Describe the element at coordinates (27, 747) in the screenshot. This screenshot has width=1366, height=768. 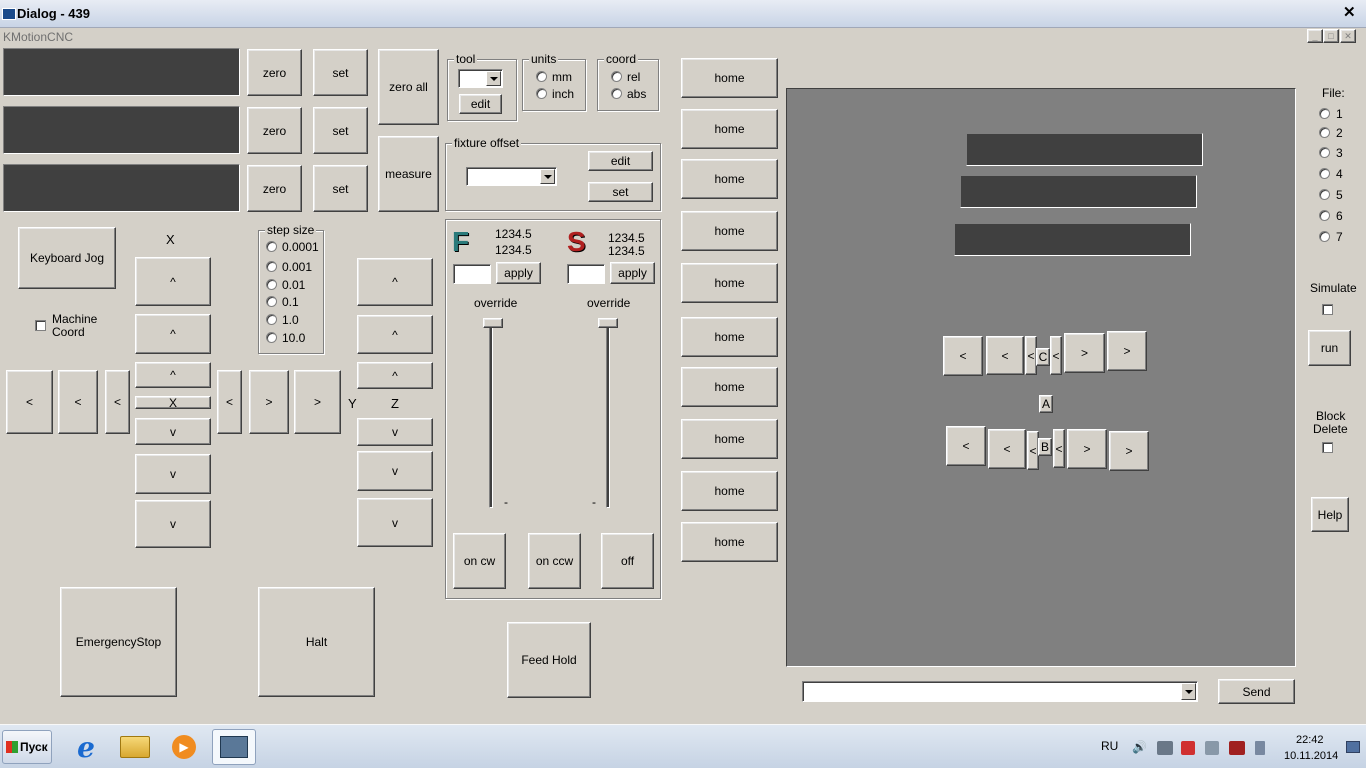
I see `start-button: Пуск` at that location.